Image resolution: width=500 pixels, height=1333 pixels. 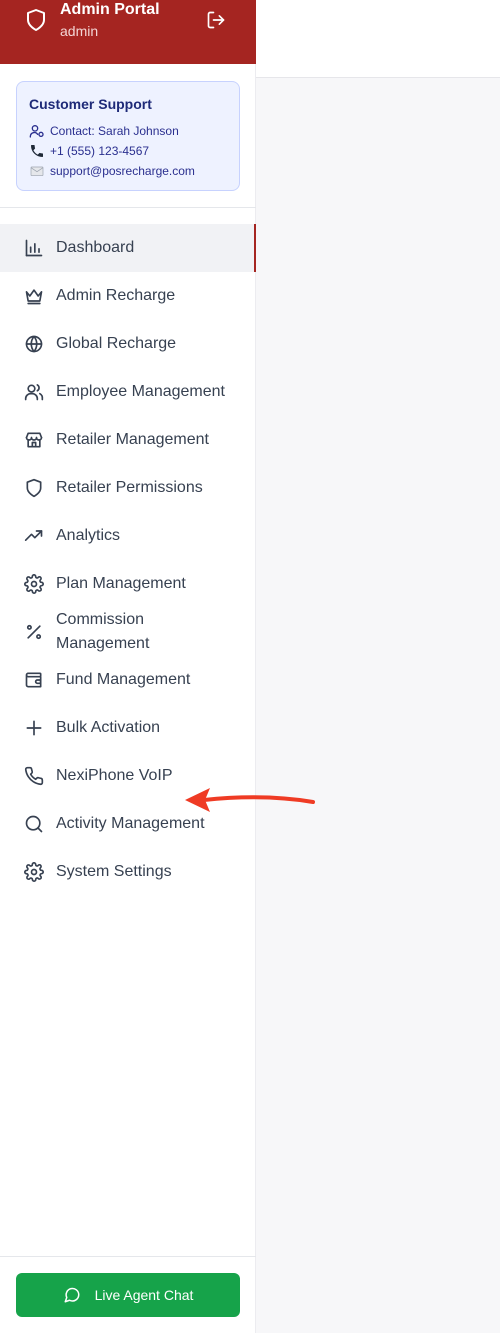 I want to click on top-bar, so click(x=378, y=39).